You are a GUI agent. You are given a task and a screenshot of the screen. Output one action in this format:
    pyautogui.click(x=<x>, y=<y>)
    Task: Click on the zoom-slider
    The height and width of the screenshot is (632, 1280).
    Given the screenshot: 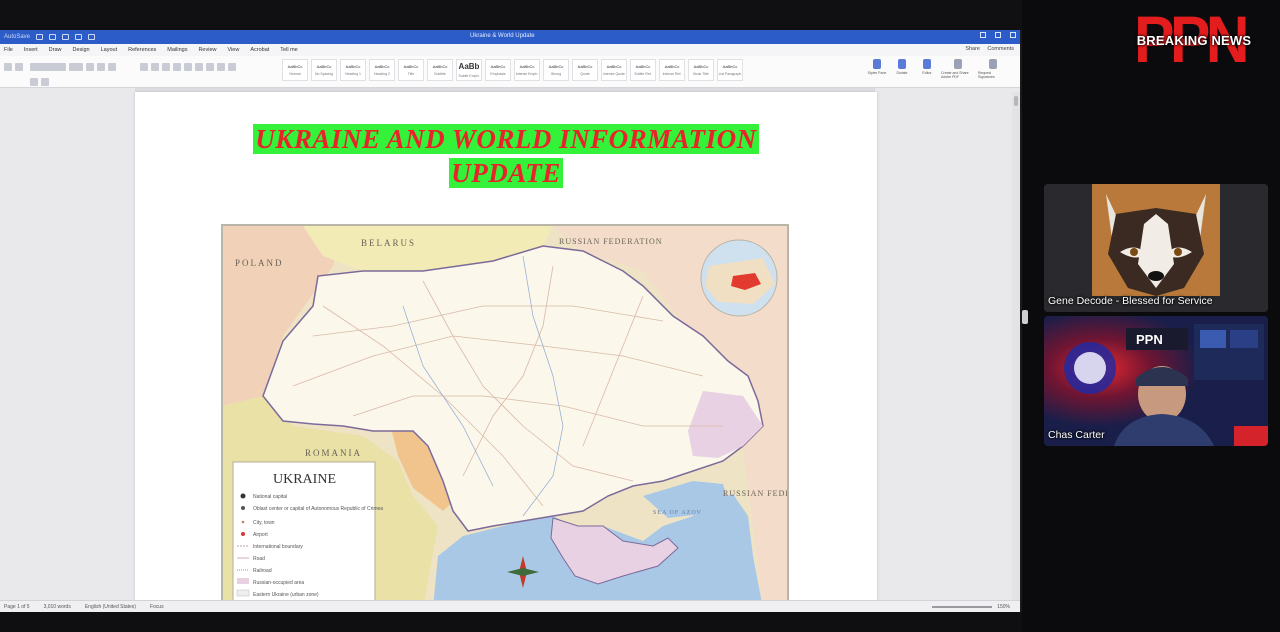 What is the action you would take?
    pyautogui.click(x=962, y=607)
    